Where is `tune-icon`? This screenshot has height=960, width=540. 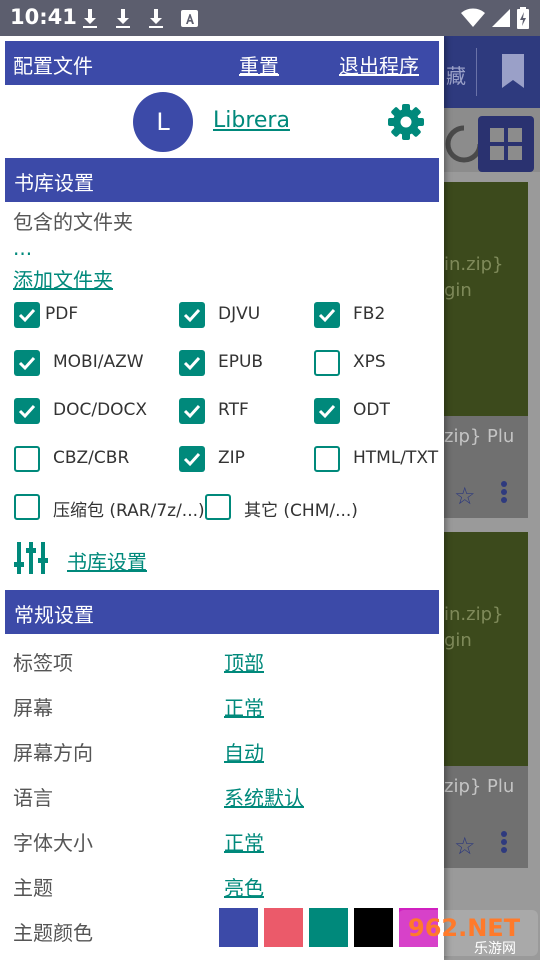
tune-icon is located at coordinates (31, 558).